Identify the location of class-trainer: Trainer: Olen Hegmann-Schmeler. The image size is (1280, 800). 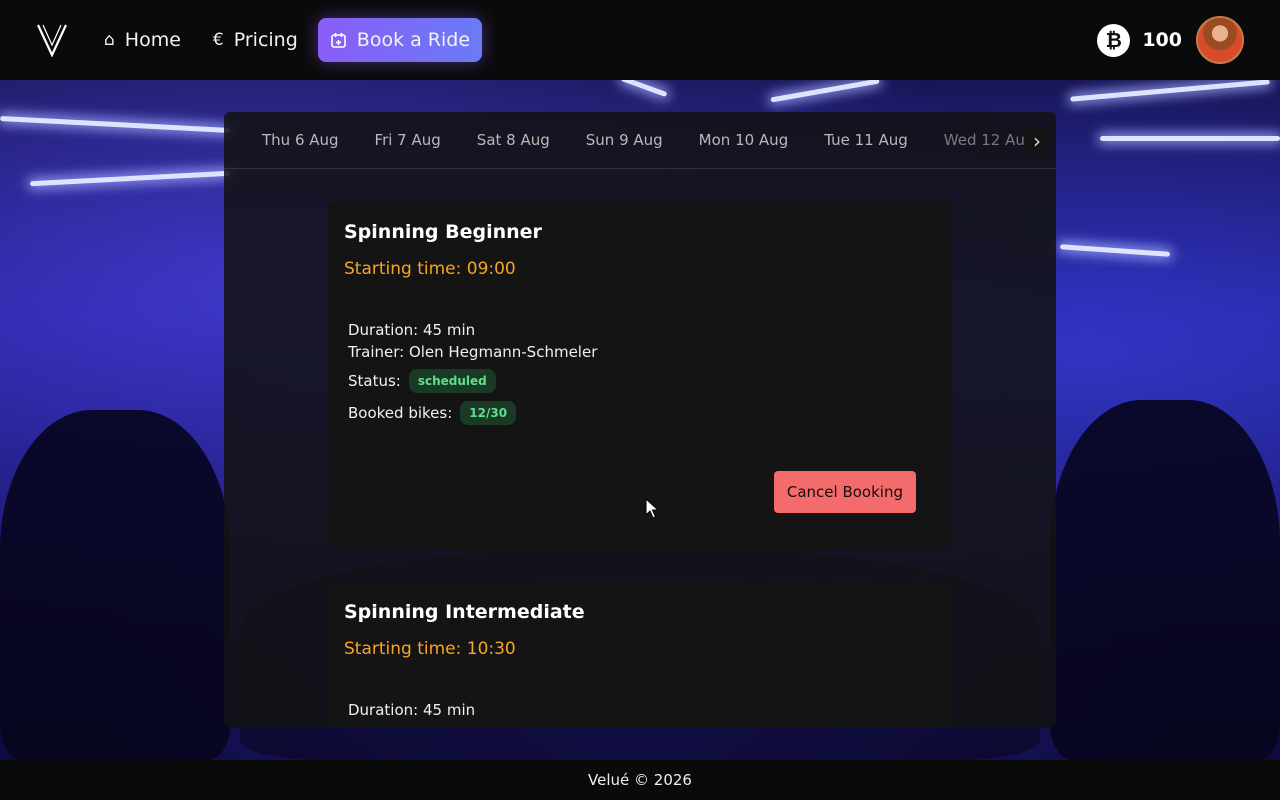
(473, 352).